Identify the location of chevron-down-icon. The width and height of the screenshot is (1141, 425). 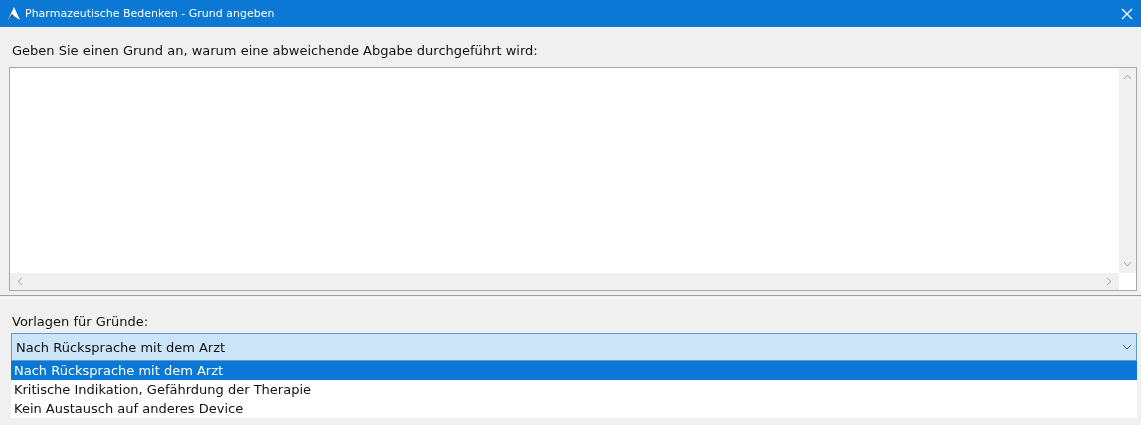
(1127, 347).